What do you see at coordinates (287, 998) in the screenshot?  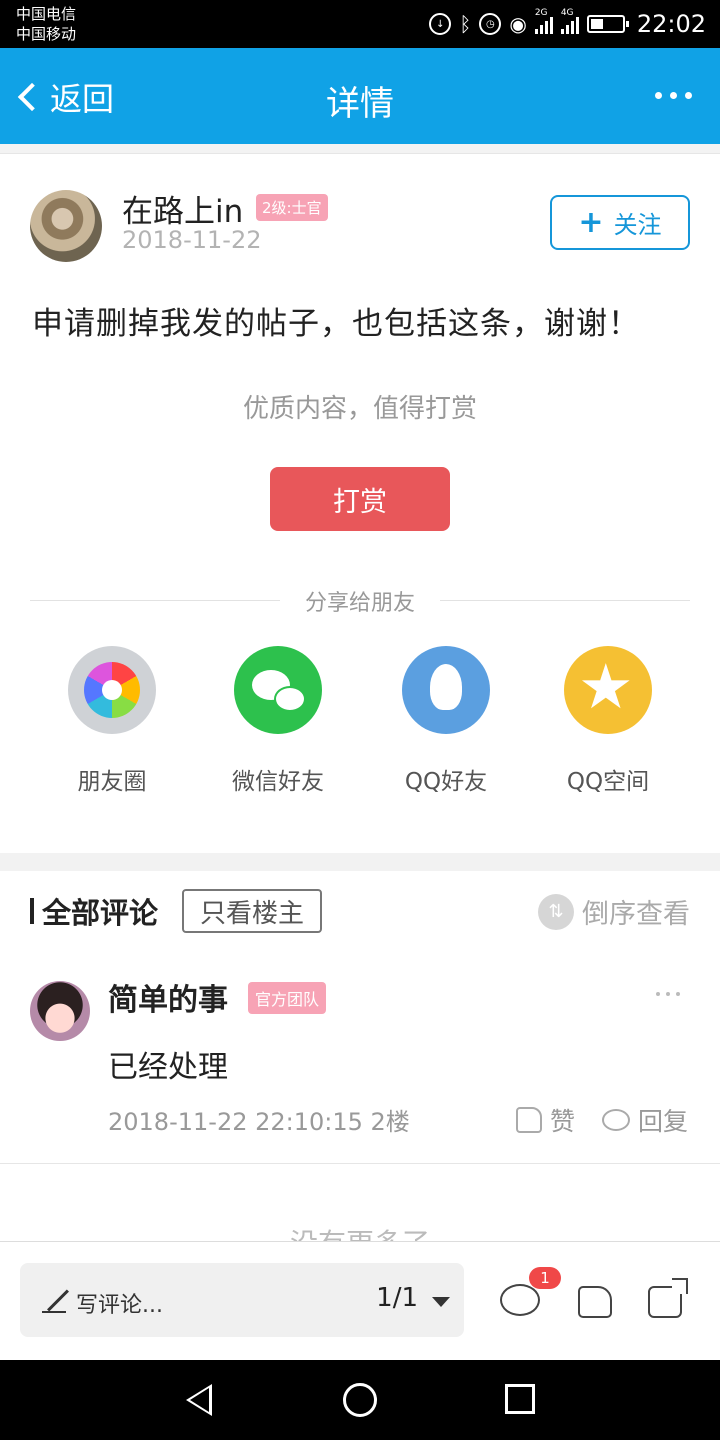 I see `official-badge: 官方团队` at bounding box center [287, 998].